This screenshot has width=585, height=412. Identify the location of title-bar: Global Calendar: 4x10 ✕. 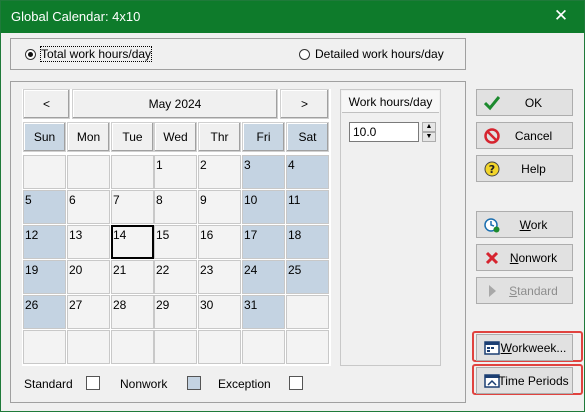
(292, 17).